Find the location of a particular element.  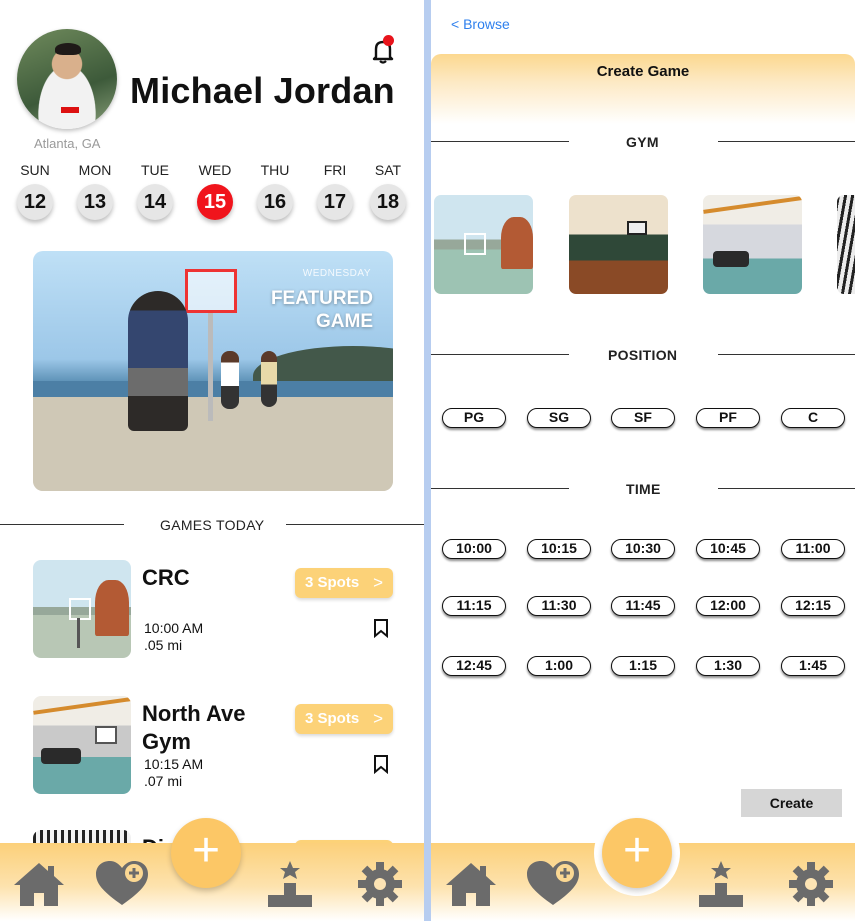

day-mon: MON 13 is located at coordinates (95, 191).